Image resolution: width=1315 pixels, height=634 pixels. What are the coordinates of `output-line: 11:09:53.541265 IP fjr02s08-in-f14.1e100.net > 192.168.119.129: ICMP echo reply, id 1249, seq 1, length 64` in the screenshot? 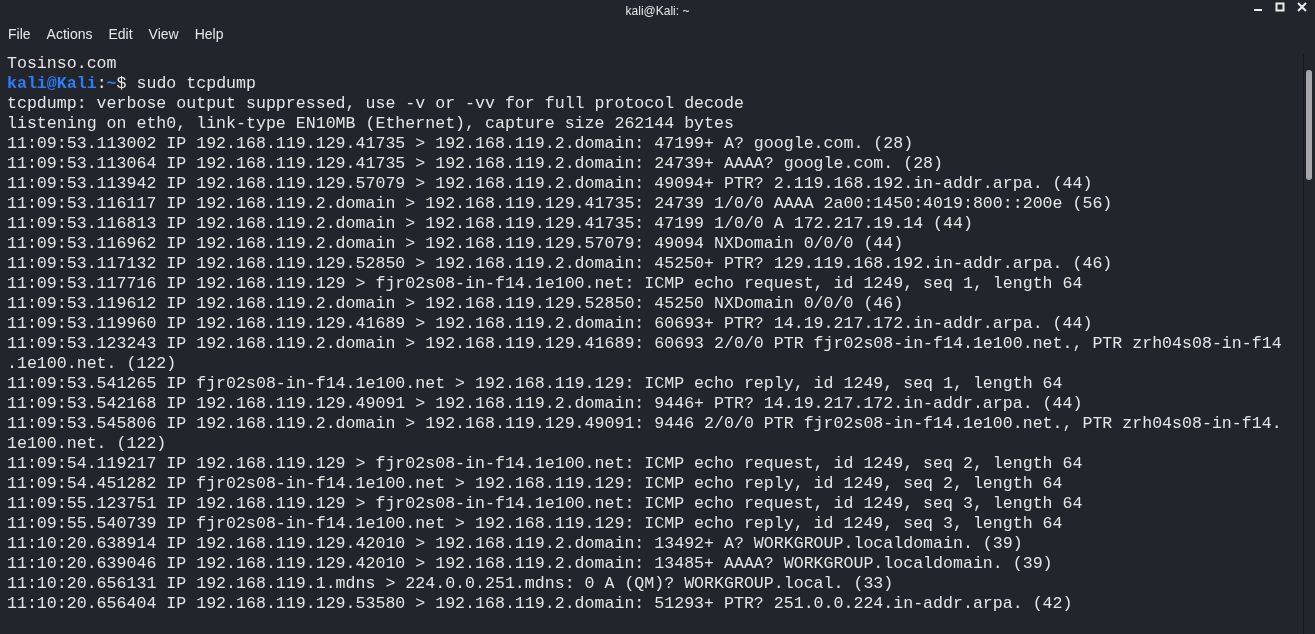 It's located at (535, 383).